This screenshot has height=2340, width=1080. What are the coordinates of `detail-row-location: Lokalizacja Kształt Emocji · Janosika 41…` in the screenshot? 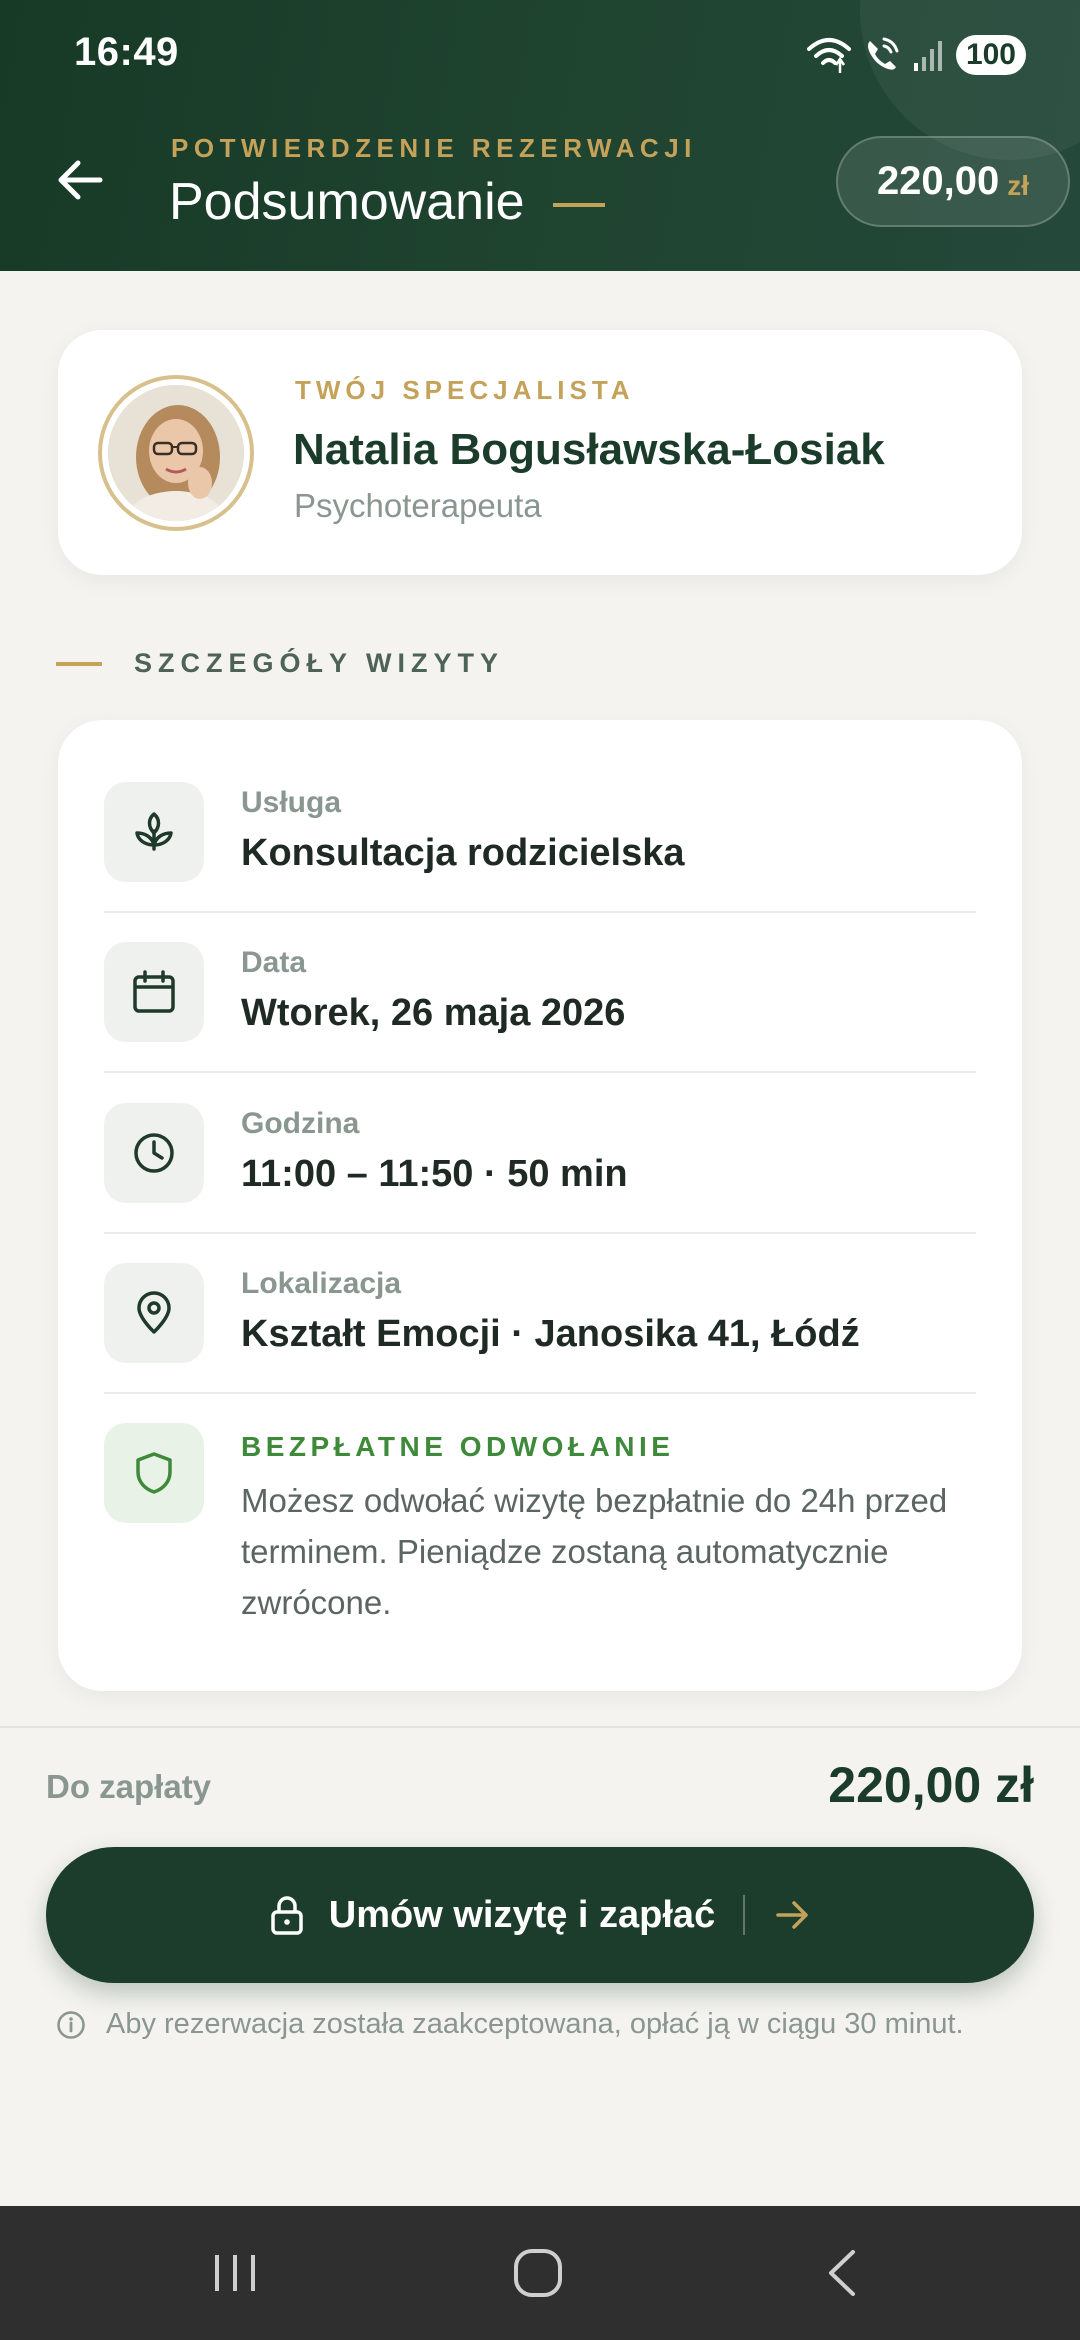 It's located at (540, 1343).